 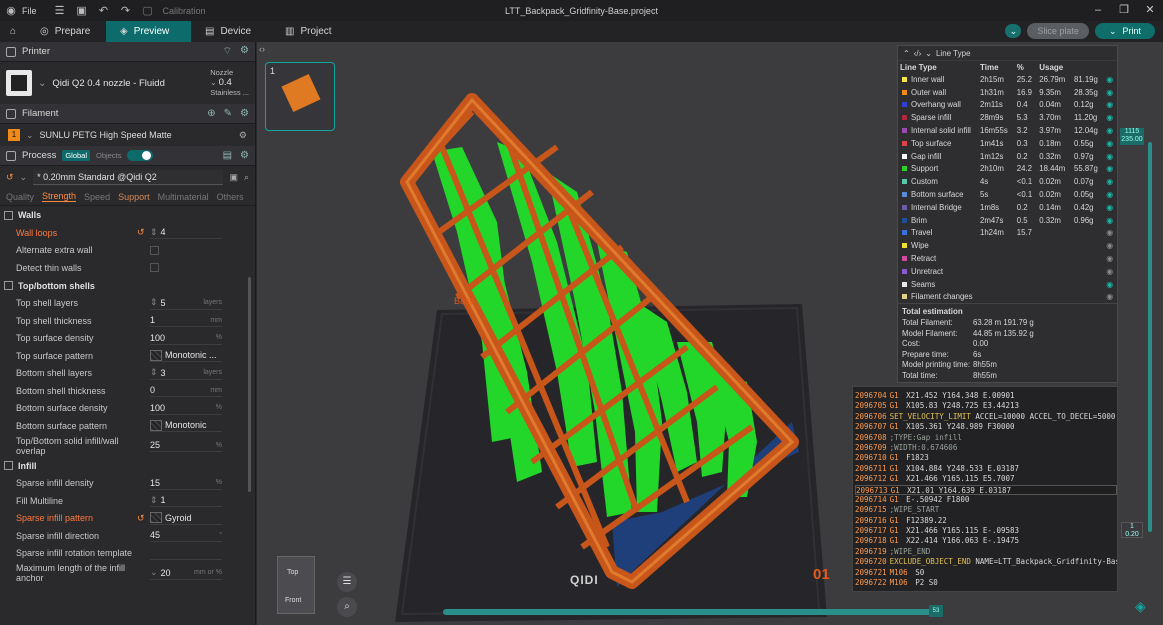 What do you see at coordinates (986, 521) in the screenshot?
I see `gcode-line: 2096716 G1 F12389.22` at bounding box center [986, 521].